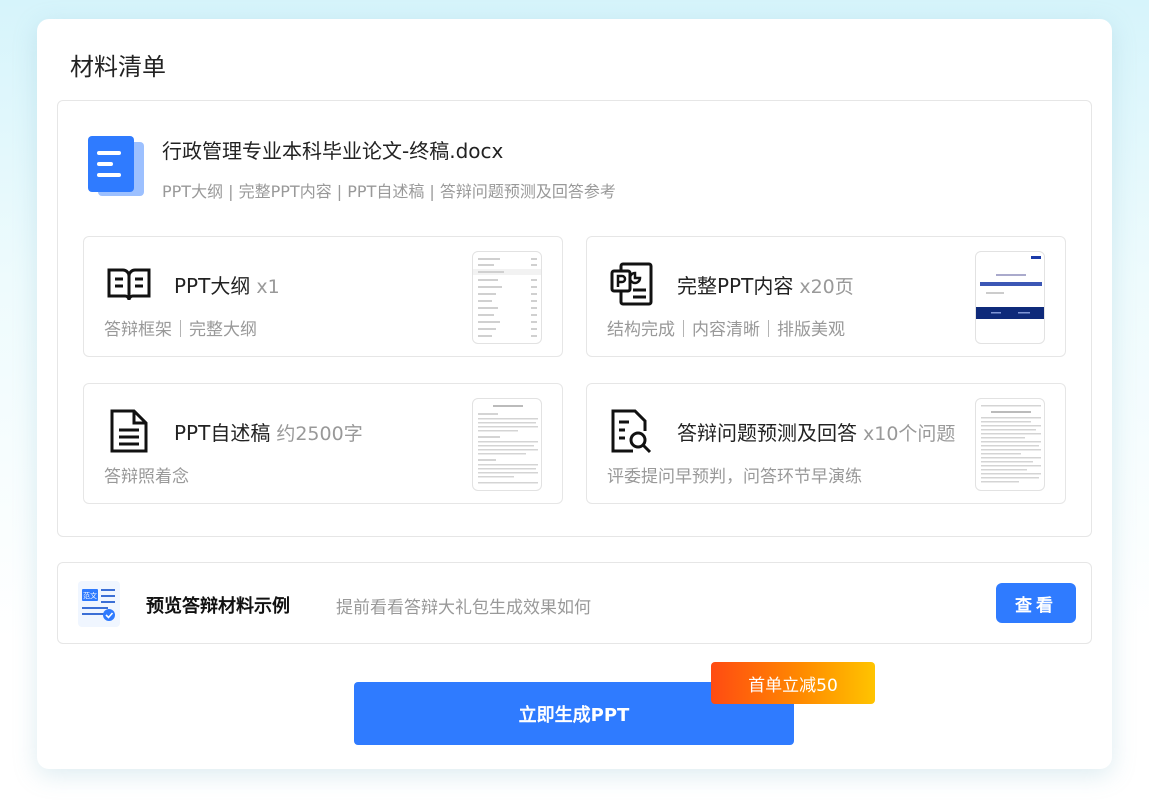 This screenshot has width=1149, height=800. Describe the element at coordinates (146, 477) in the screenshot. I see `item-description: 答辩照着念` at that location.